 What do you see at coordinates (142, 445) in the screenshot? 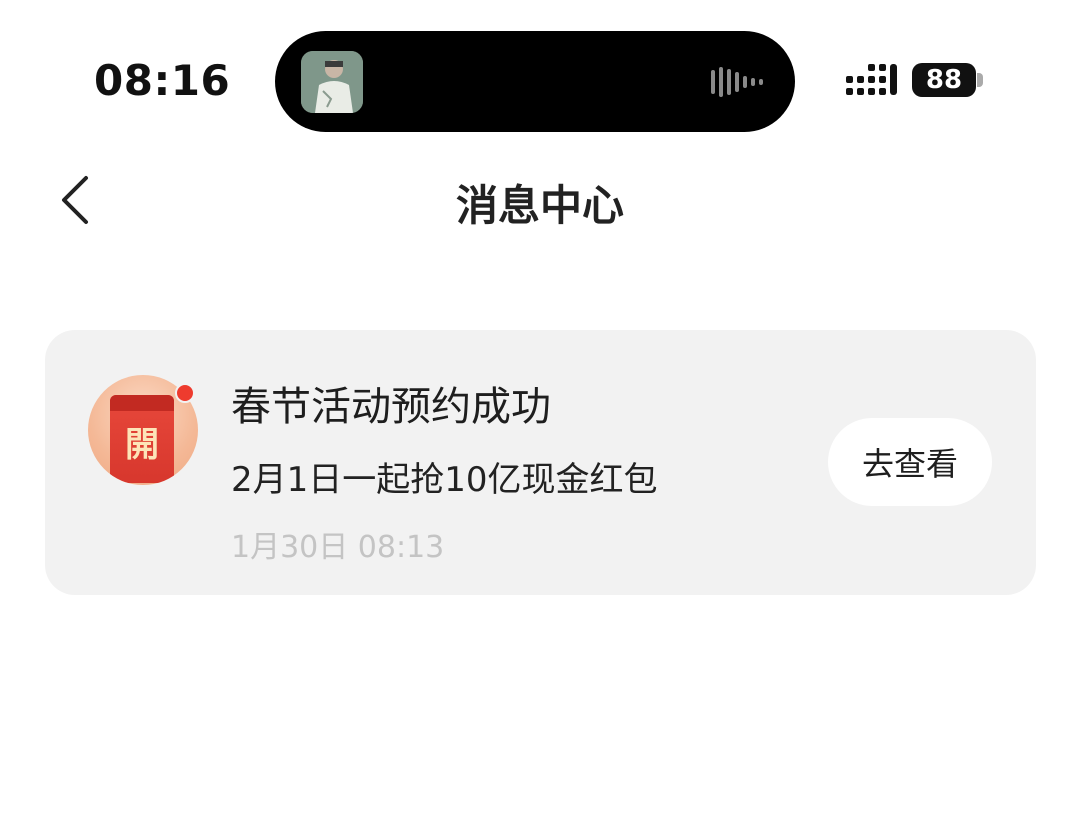
I see `envelope-char: 開` at bounding box center [142, 445].